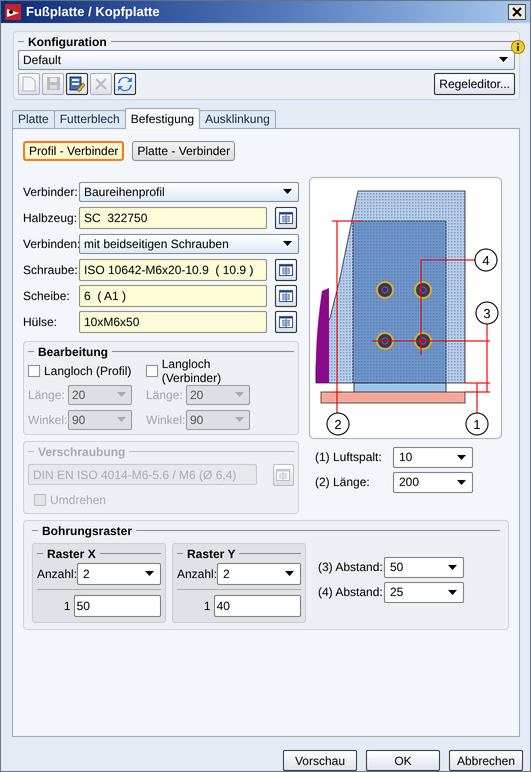 This screenshot has width=531, height=772. Describe the element at coordinates (93, 12) in the screenshot. I see `window-title: Fußplatte / Kopfplatte` at that location.